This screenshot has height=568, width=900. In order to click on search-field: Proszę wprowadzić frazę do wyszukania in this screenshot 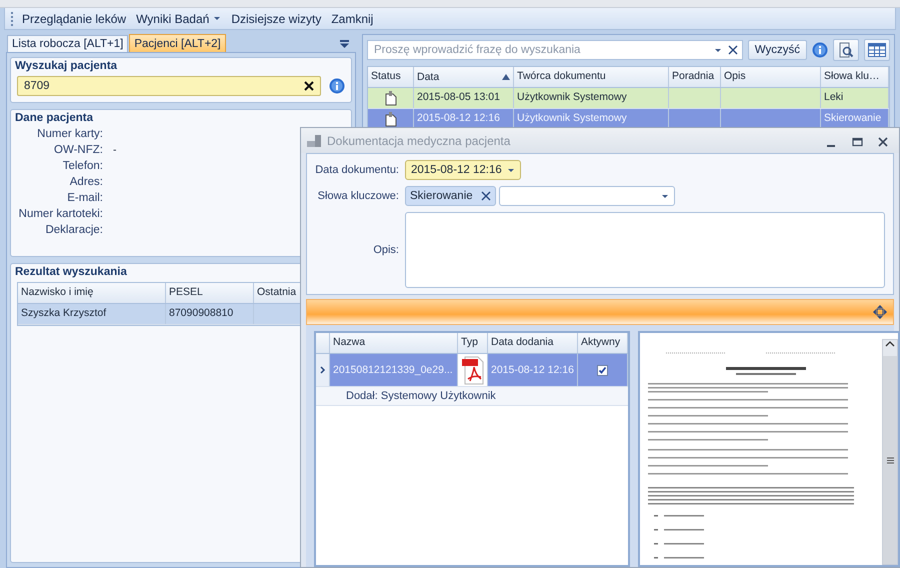, I will do `click(555, 50)`.